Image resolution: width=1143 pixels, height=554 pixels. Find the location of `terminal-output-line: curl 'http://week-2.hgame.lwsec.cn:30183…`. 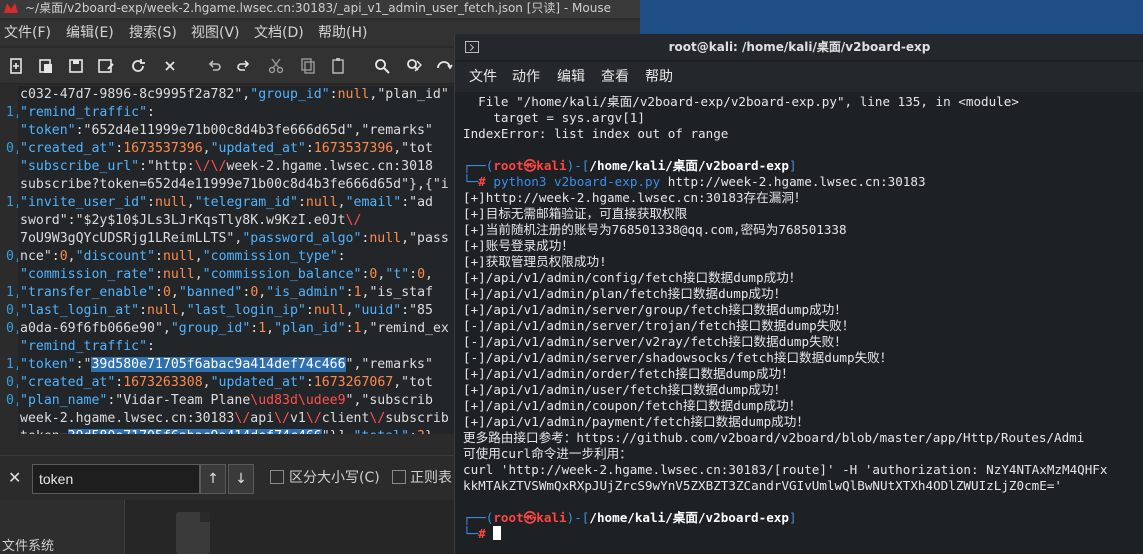

terminal-output-line: curl 'http://week-2.hgame.lwsec.cn:30183… is located at coordinates (785, 469).